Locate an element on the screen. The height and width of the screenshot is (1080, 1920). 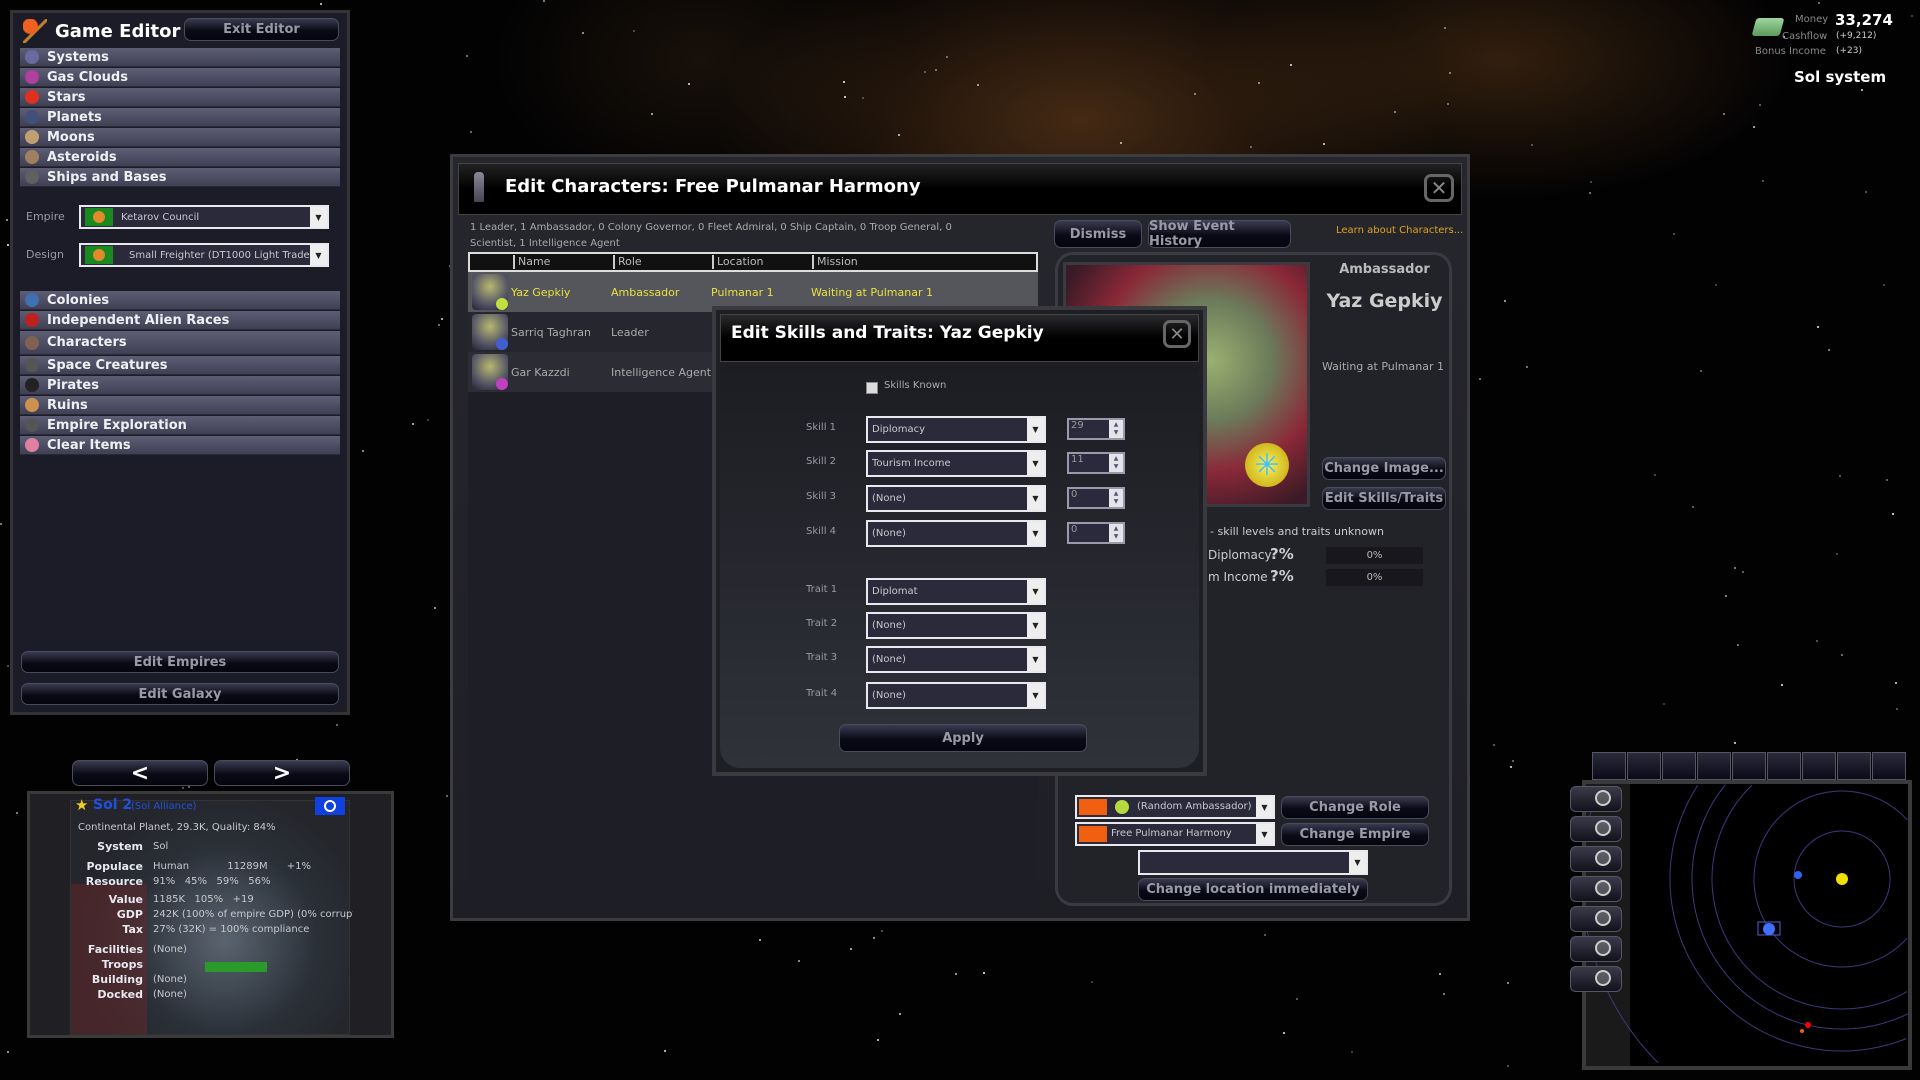
menu-item-systems: Systems is located at coordinates (180, 57).